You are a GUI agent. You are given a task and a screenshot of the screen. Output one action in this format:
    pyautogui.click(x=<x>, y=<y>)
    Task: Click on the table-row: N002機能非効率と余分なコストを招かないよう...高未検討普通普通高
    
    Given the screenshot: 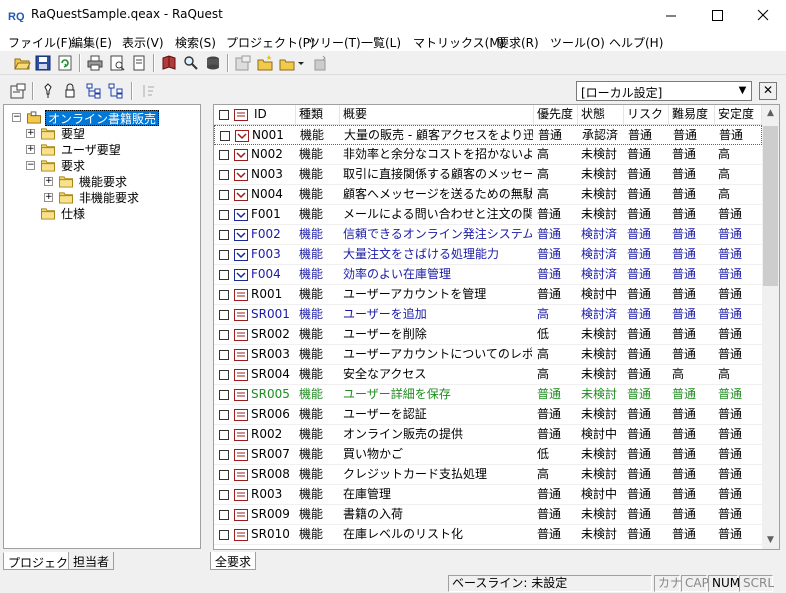 What is the action you would take?
    pyautogui.click(x=488, y=155)
    